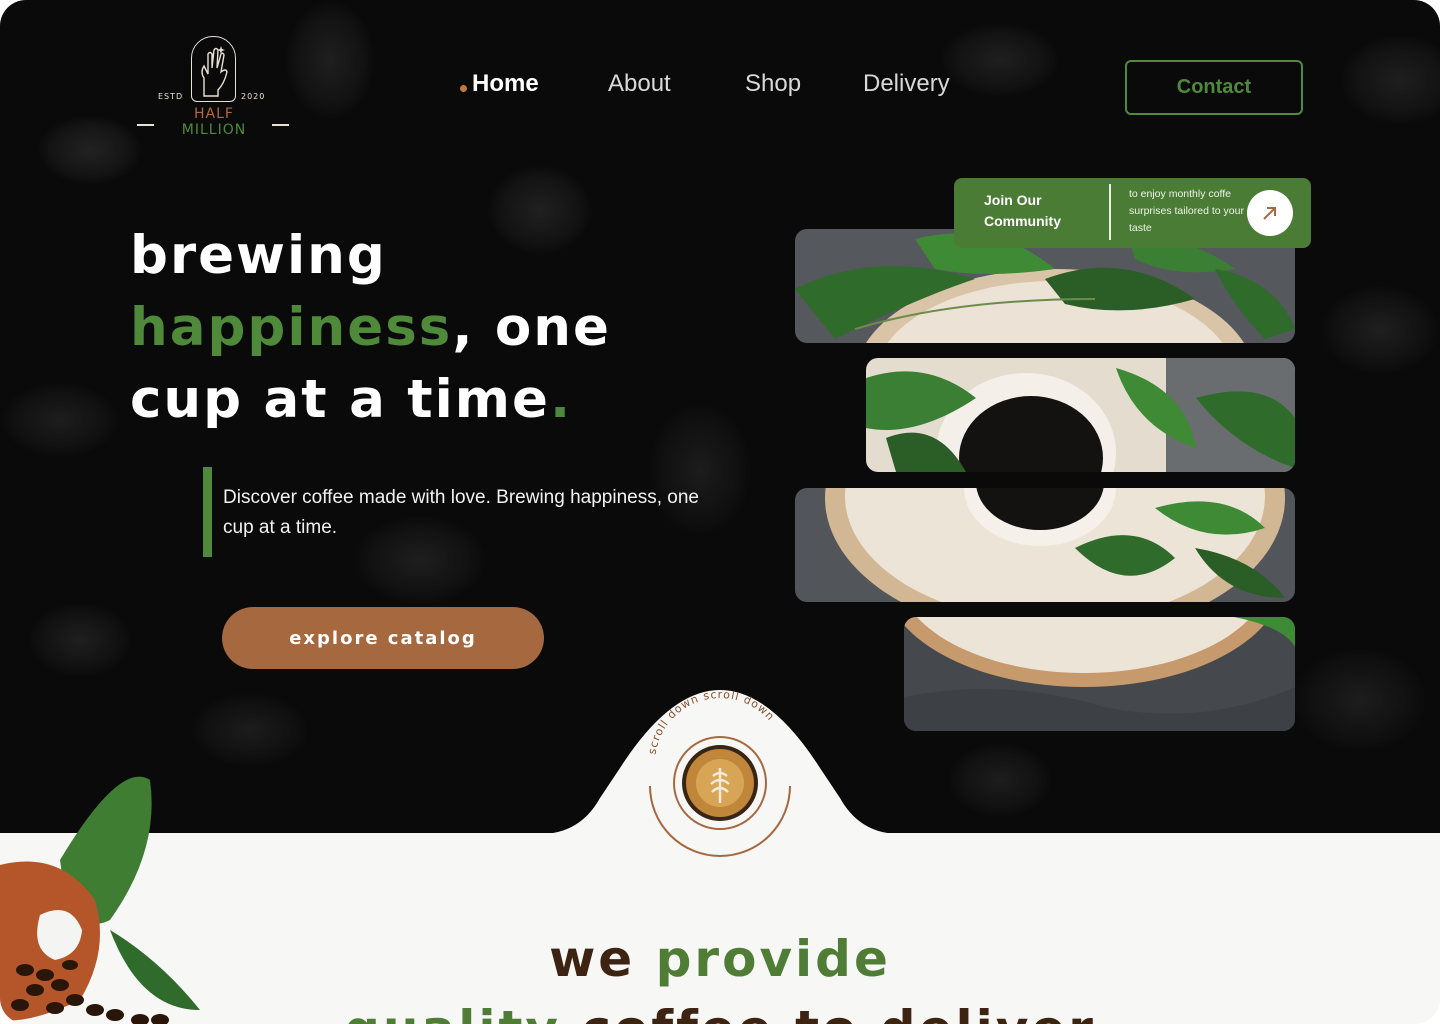 The width and height of the screenshot is (1440, 1024). What do you see at coordinates (720, 775) in the screenshot?
I see `scroll-down-badge: scroll down scroll down` at bounding box center [720, 775].